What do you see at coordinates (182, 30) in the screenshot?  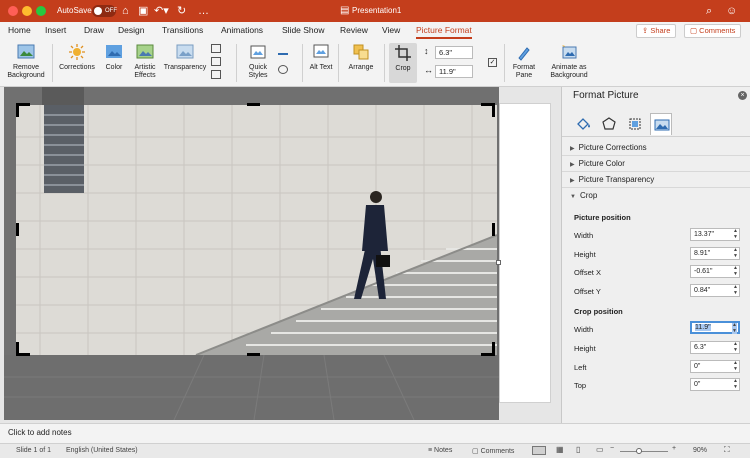 I see `tab-transitions: Transitions` at bounding box center [182, 30].